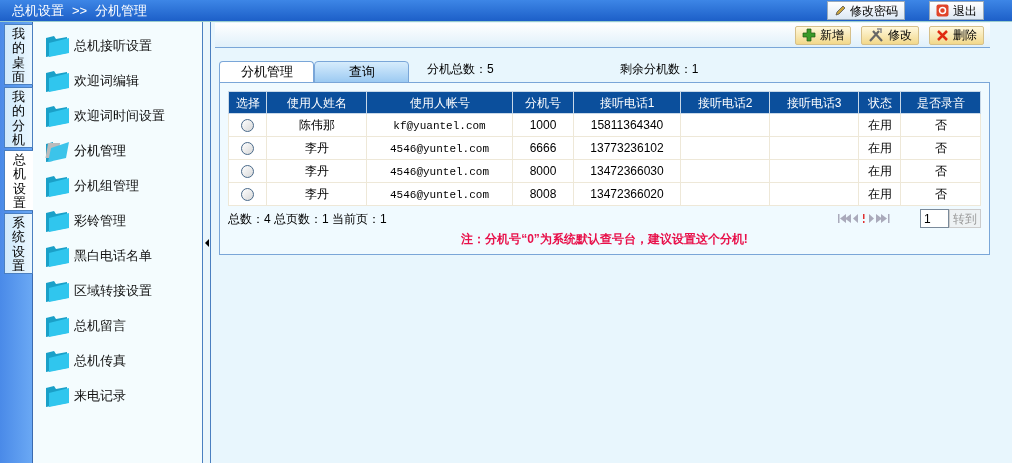  I want to click on menu-item: 分机组管理, so click(124, 185).